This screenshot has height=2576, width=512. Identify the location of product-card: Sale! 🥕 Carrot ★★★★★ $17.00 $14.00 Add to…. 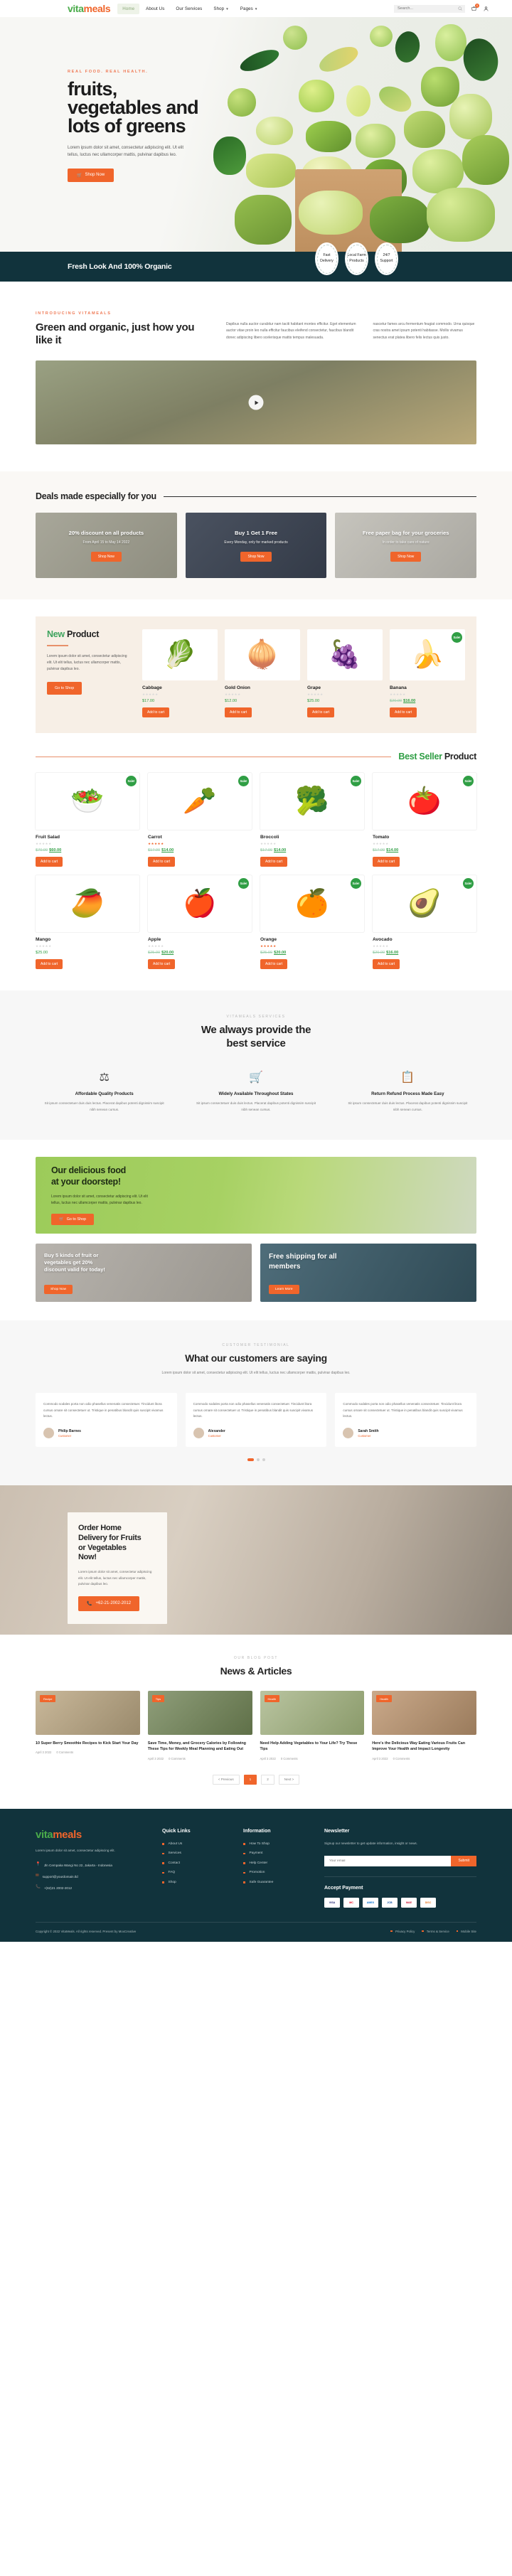
(200, 820).